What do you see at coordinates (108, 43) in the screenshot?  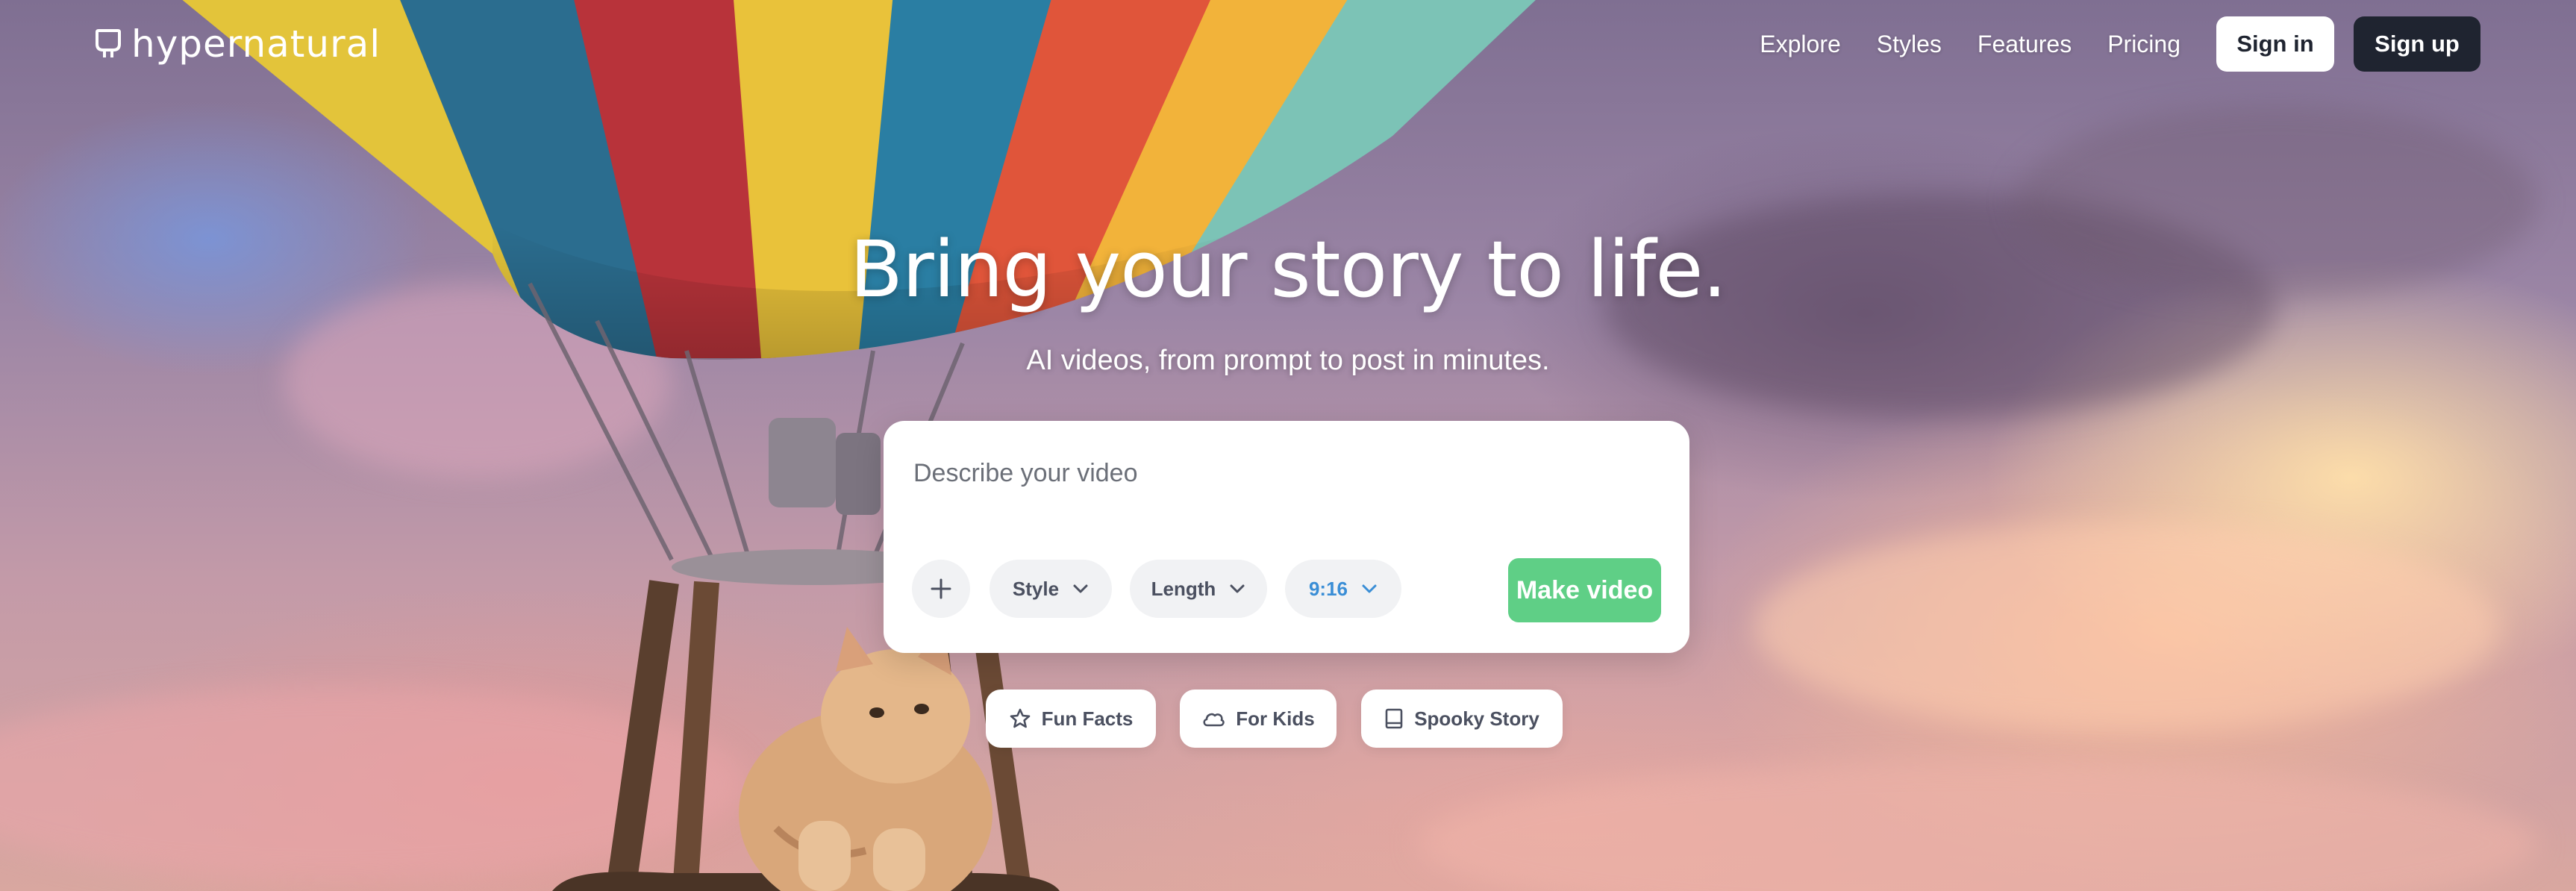 I see `hypernatural-logo-icon` at bounding box center [108, 43].